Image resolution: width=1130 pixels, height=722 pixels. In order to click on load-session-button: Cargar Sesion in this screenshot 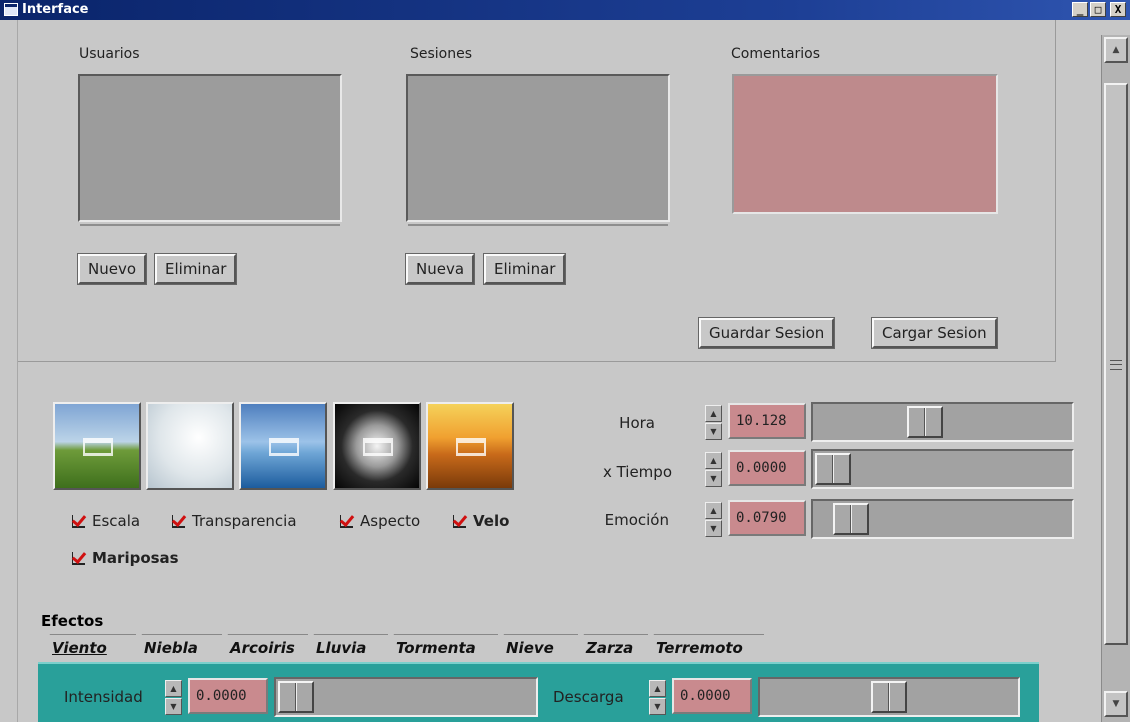, I will do `click(934, 333)`.